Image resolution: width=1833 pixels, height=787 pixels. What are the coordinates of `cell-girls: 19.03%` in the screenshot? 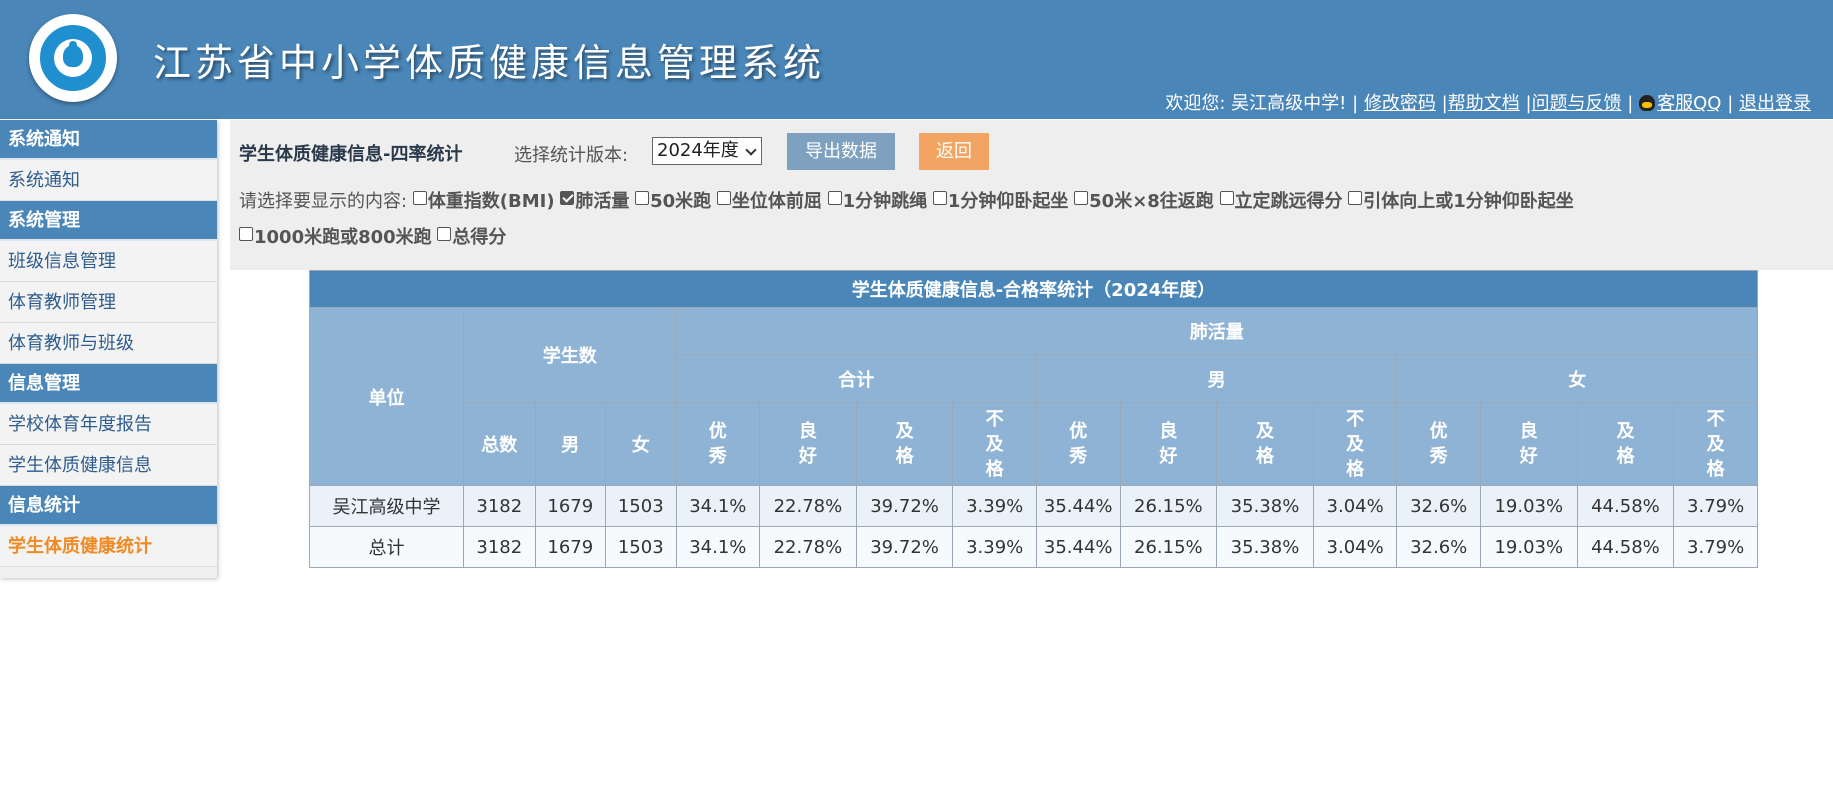 It's located at (1528, 506).